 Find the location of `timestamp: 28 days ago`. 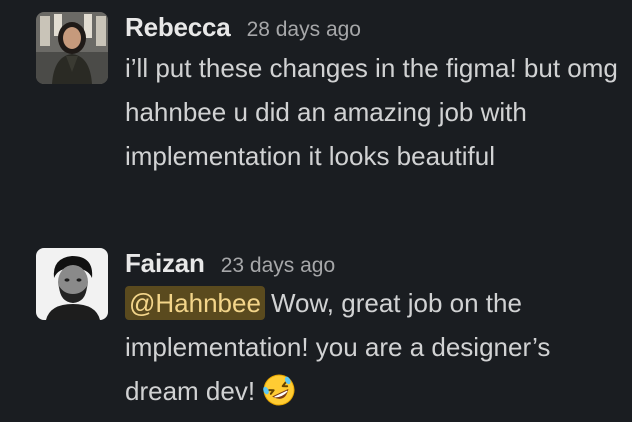

timestamp: 28 days ago is located at coordinates (304, 30).